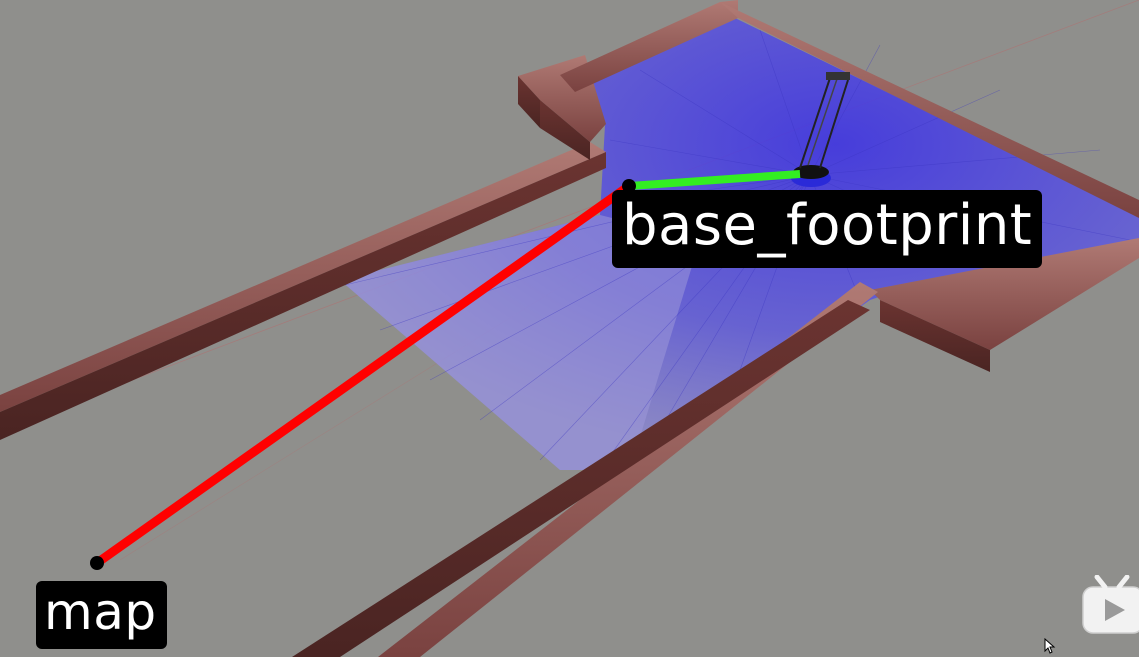  Describe the element at coordinates (101, 615) in the screenshot. I see `map-frame-label: map` at that location.